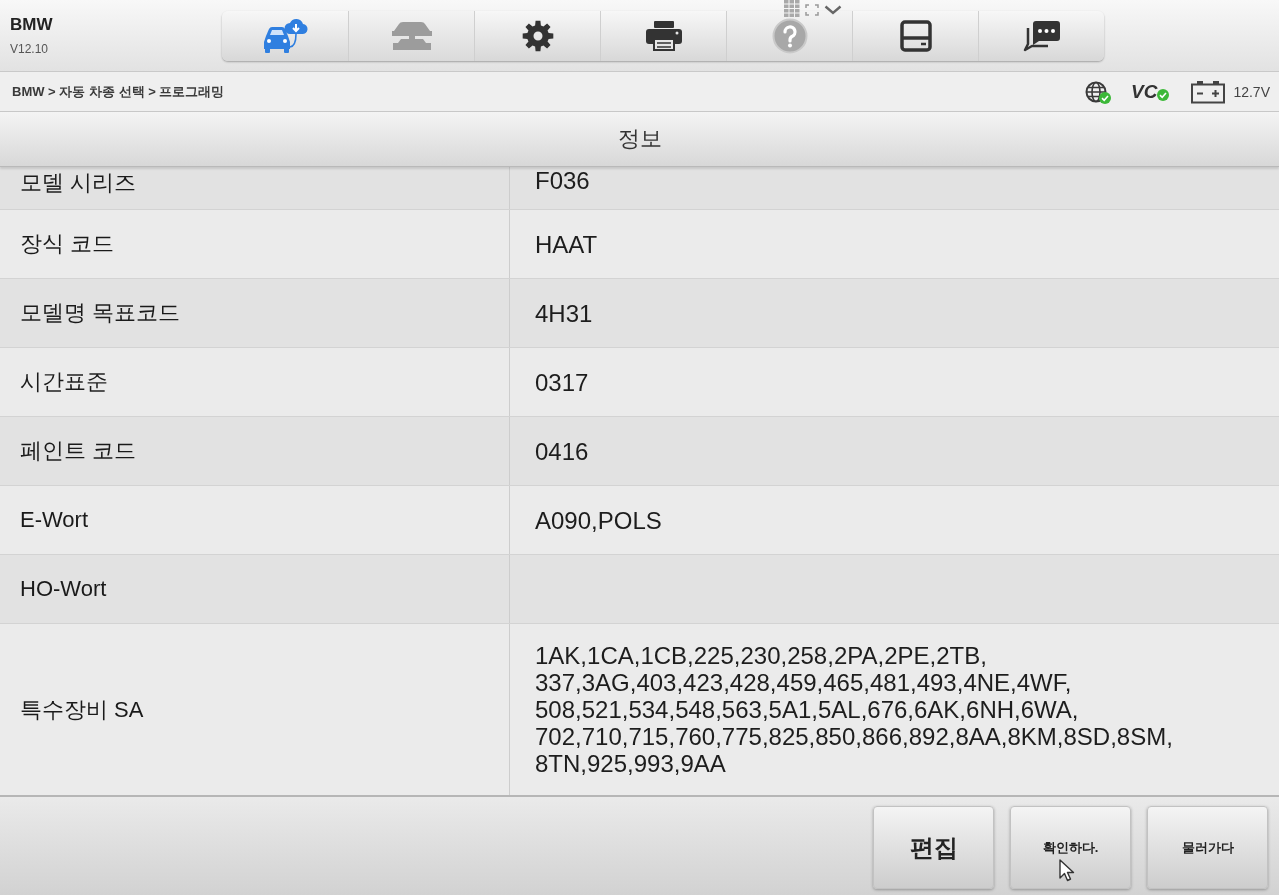  Describe the element at coordinates (255, 520) in the screenshot. I see `field-label-cell: E-Wort` at that location.